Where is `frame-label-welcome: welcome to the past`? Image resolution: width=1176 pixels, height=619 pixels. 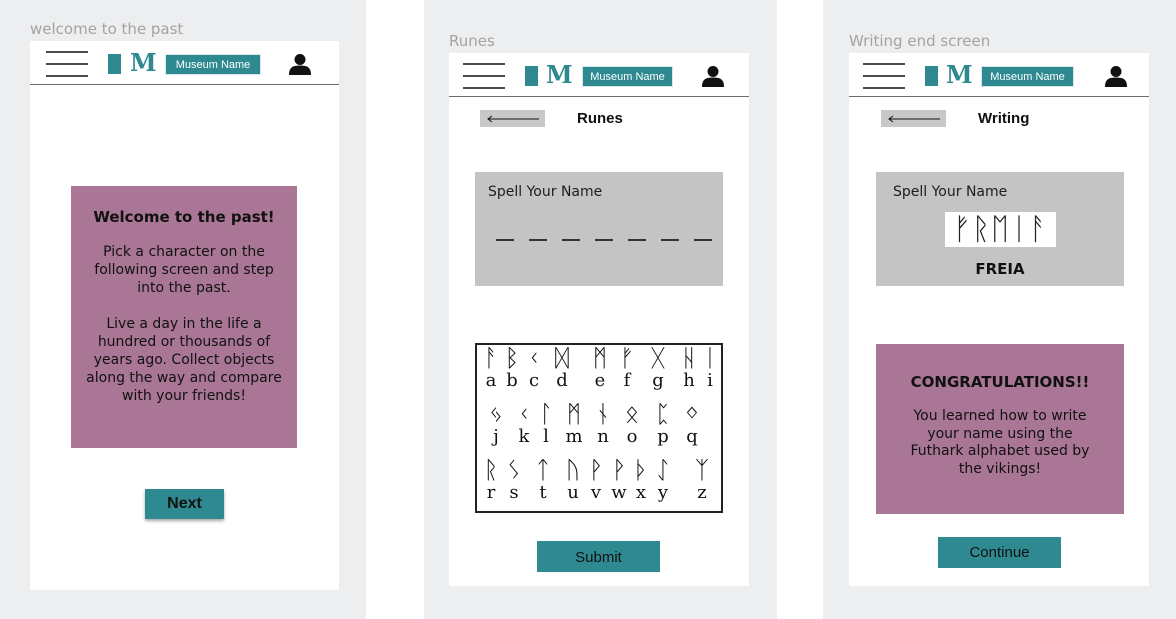
frame-label-welcome: welcome to the past is located at coordinates (107, 29).